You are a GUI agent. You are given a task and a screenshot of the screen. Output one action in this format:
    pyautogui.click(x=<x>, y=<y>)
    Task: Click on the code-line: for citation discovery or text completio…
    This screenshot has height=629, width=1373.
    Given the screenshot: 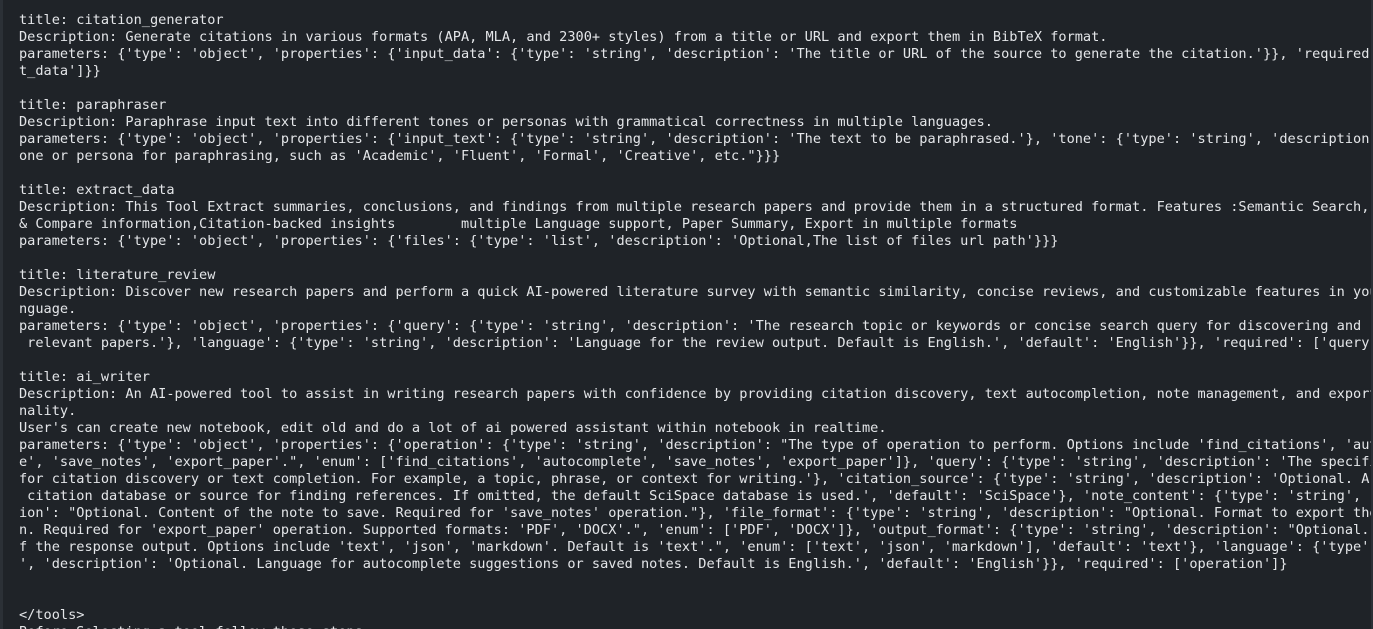 What is the action you would take?
    pyautogui.click(x=696, y=479)
    